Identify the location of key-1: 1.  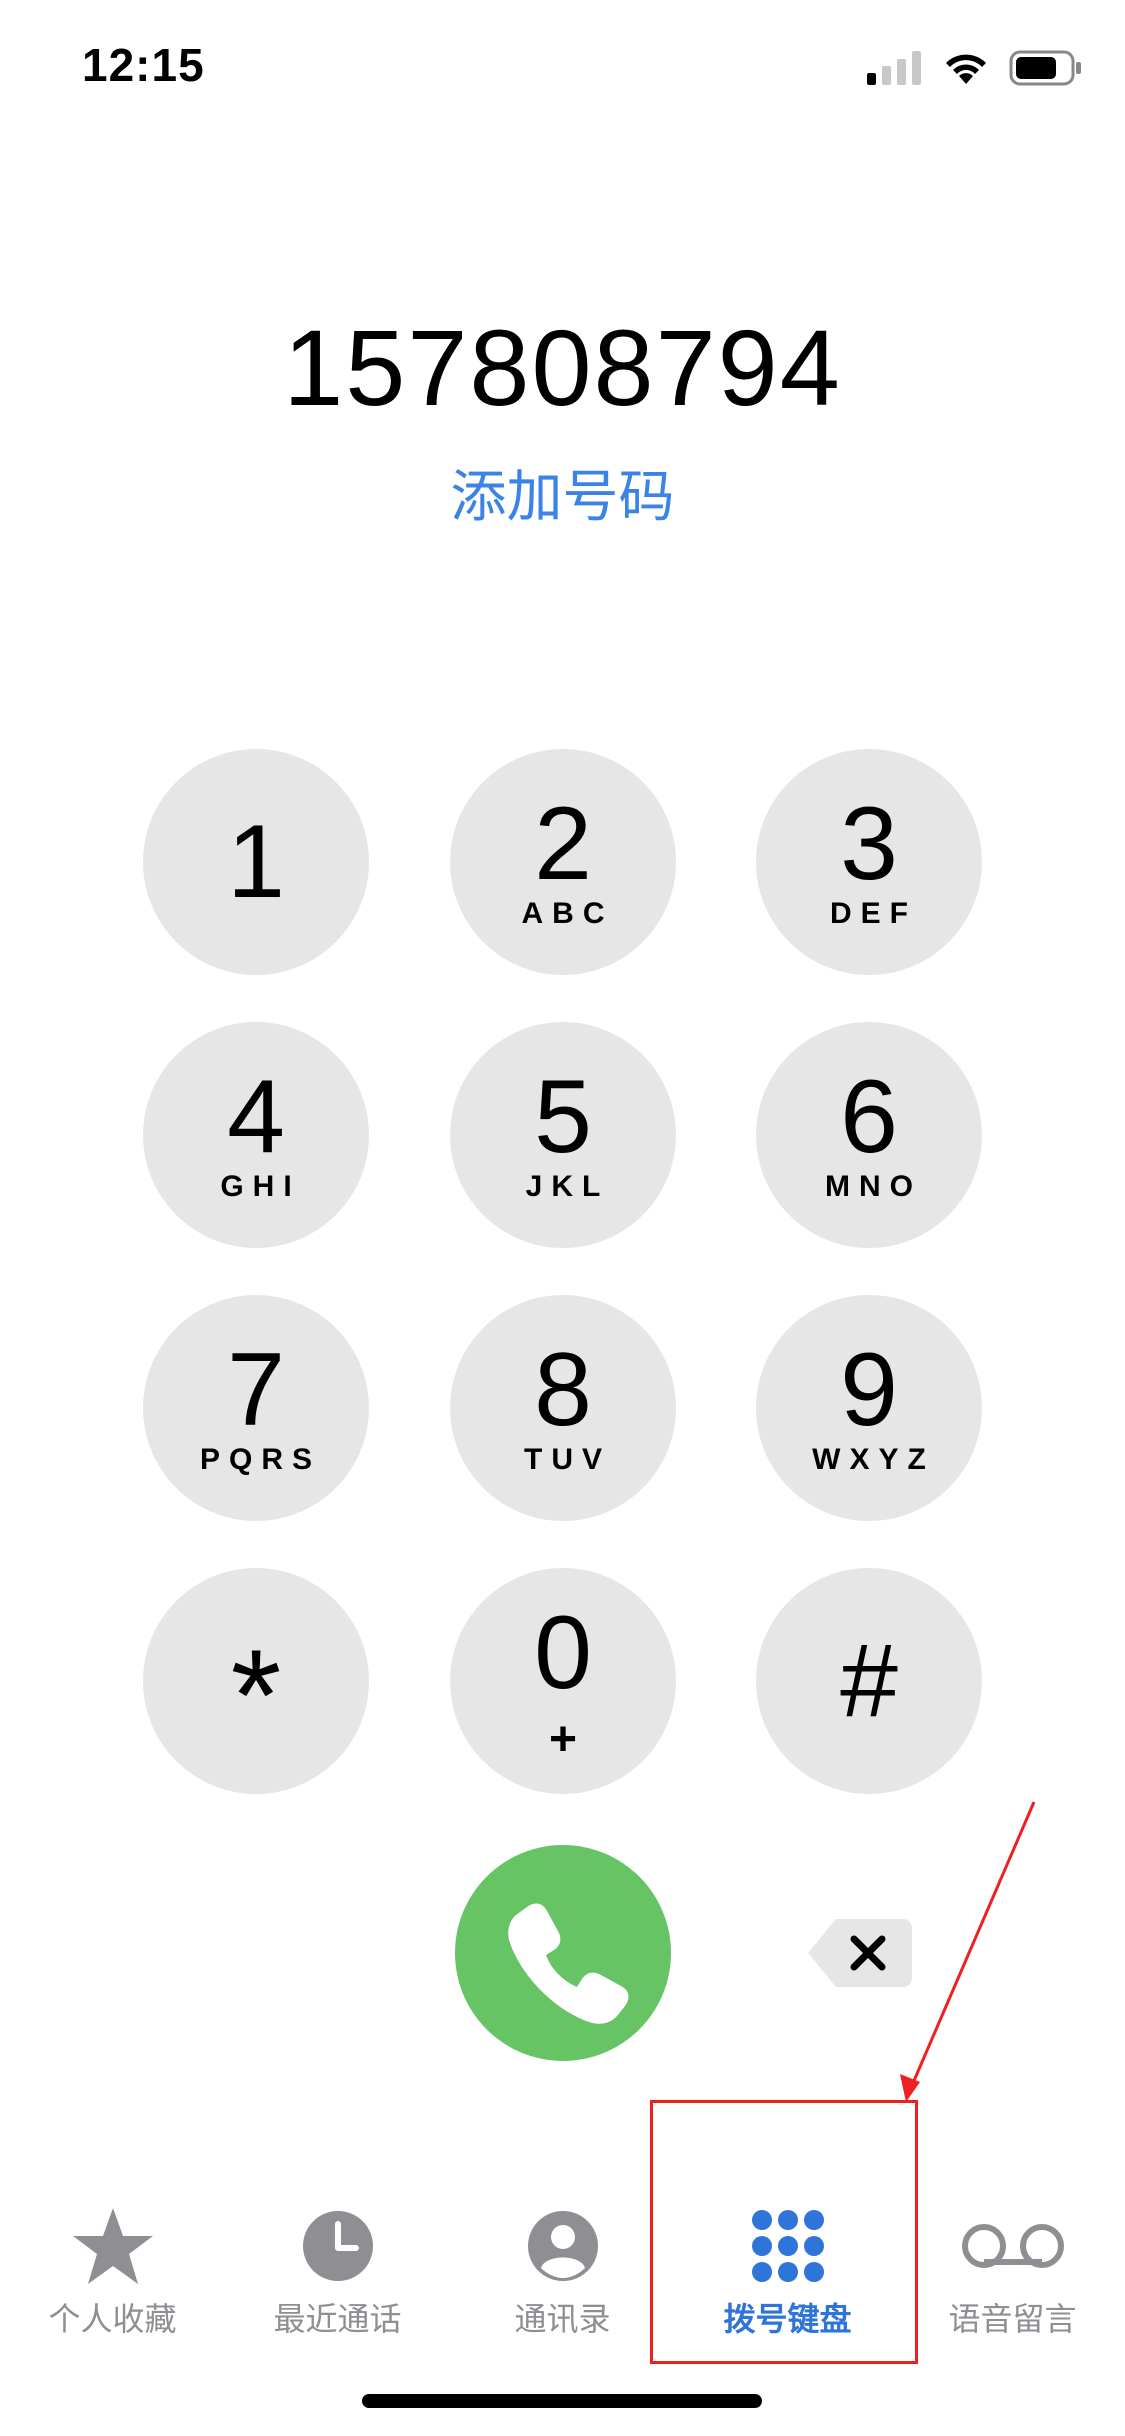
(256, 862).